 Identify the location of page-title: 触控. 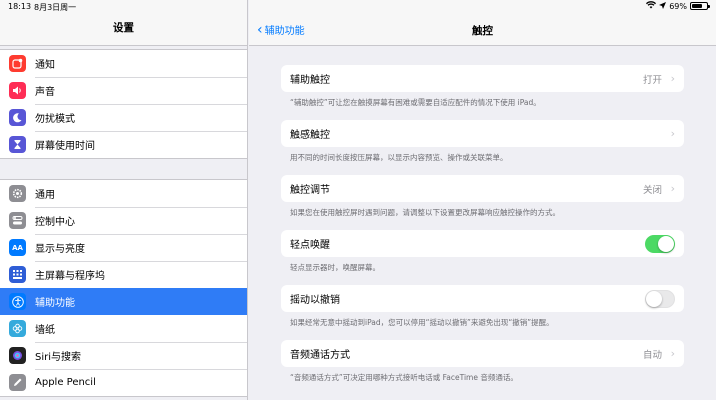
(482, 31).